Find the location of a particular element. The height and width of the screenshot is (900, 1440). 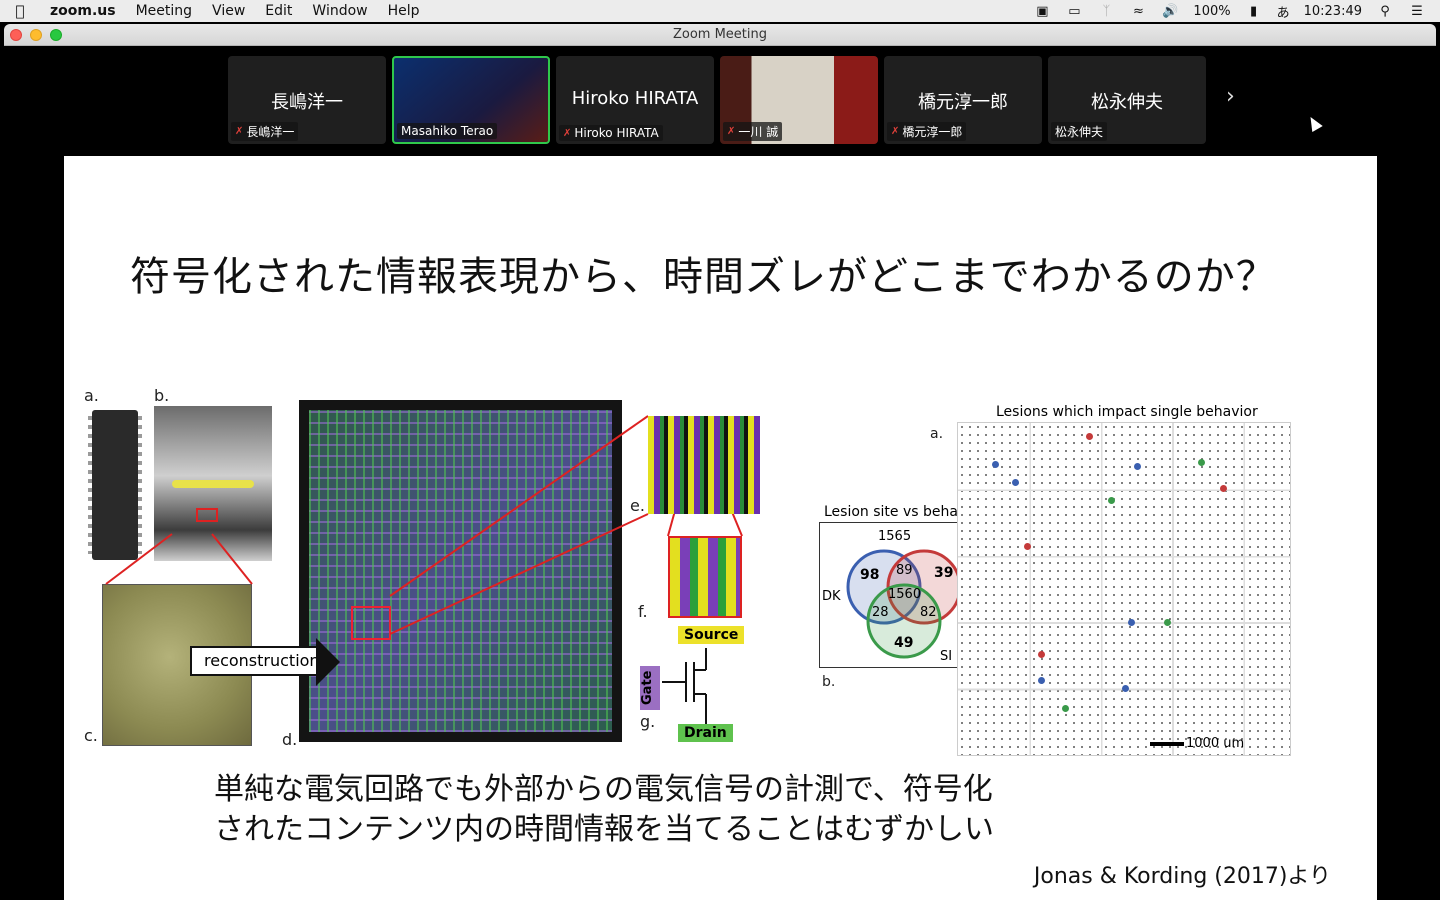

title-bar: Zoom Meeting is located at coordinates (720, 35).